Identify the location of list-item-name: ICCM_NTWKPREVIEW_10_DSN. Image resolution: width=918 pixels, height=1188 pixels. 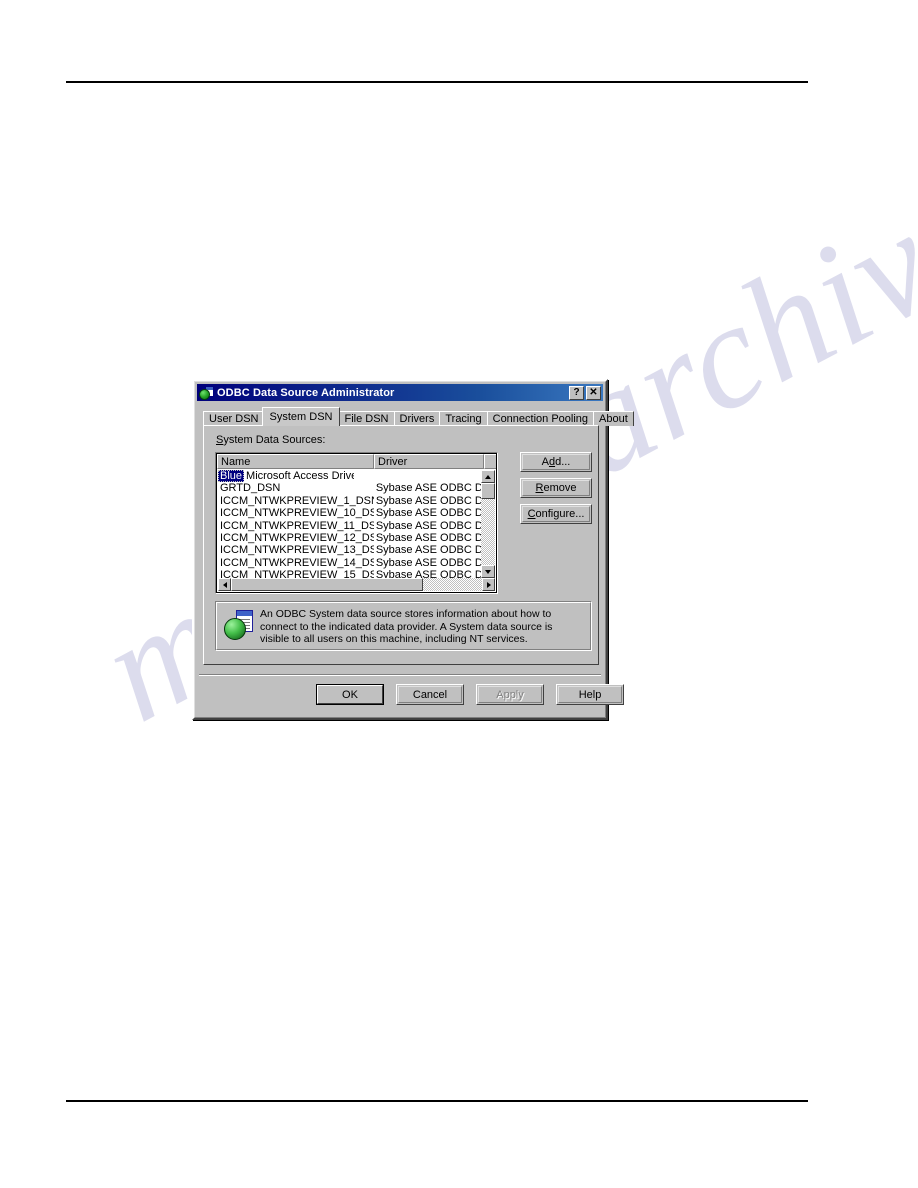
(297, 513).